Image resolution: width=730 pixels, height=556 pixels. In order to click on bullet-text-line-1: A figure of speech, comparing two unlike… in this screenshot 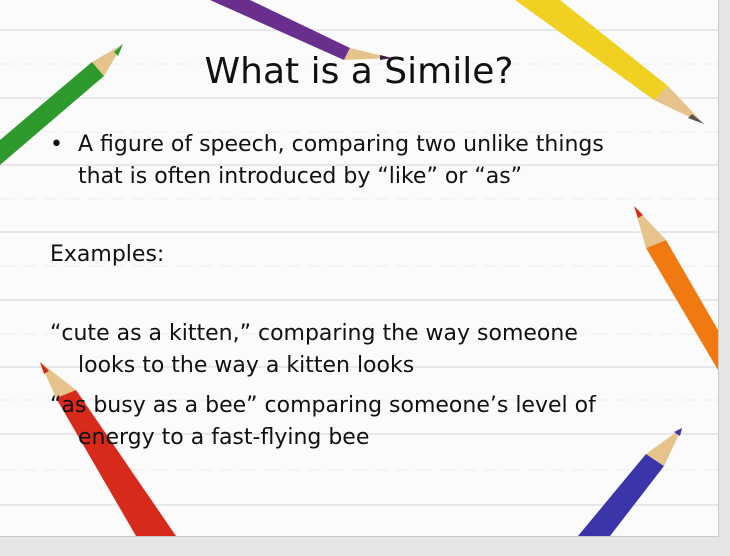, I will do `click(341, 144)`.